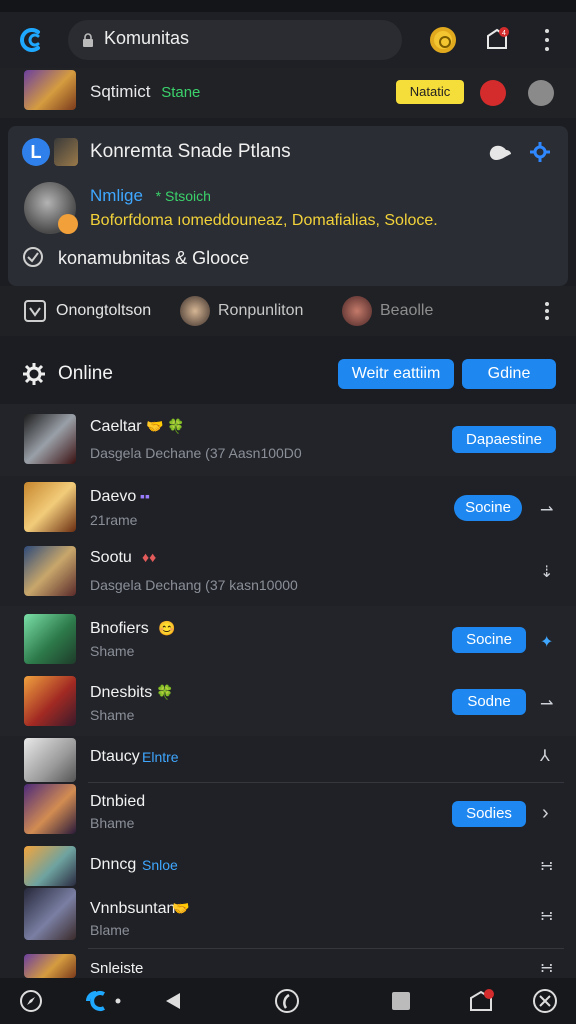  What do you see at coordinates (114, 520) in the screenshot?
I see `row-subtitle: 21rame` at bounding box center [114, 520].